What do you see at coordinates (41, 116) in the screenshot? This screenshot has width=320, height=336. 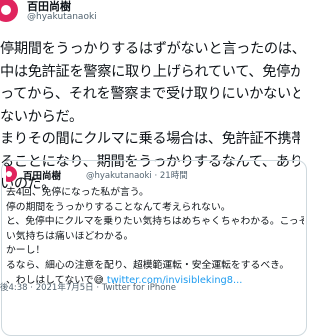 I see `tweet-line: ないからだ。` at bounding box center [41, 116].